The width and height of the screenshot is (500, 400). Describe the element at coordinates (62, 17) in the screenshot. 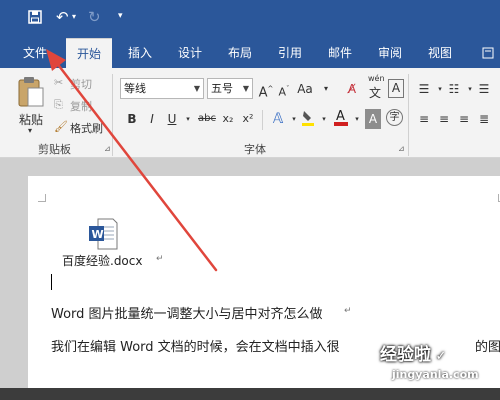

I see `undo-icon: ↶` at that location.